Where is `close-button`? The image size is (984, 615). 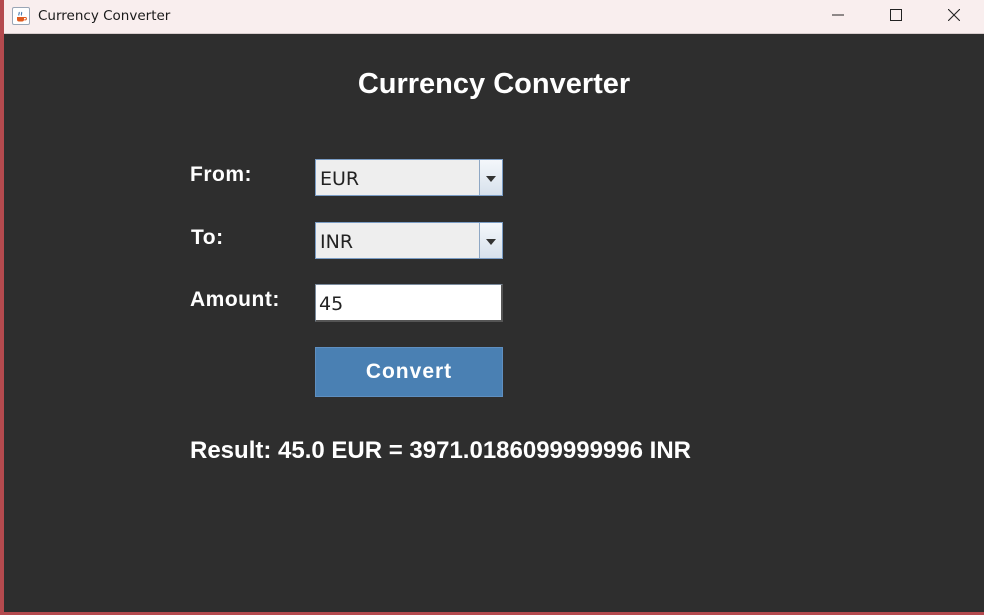 close-button is located at coordinates (954, 16).